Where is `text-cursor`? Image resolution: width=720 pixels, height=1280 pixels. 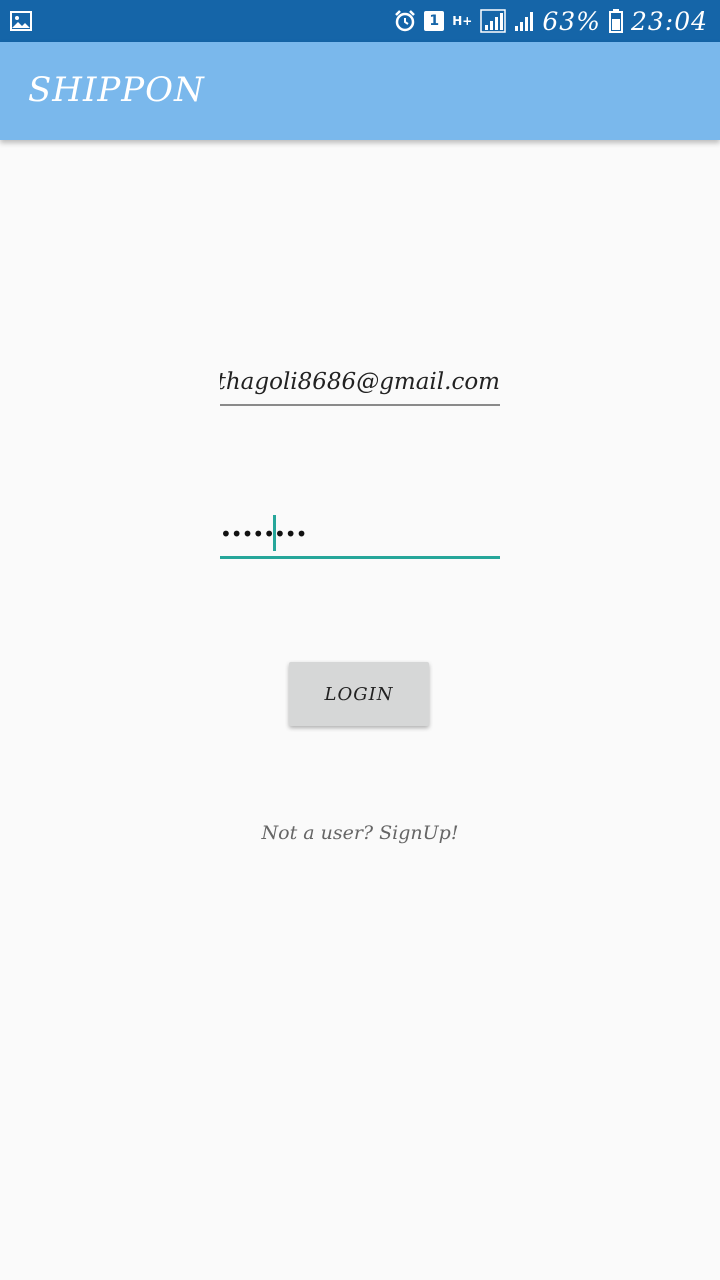 text-cursor is located at coordinates (274, 533).